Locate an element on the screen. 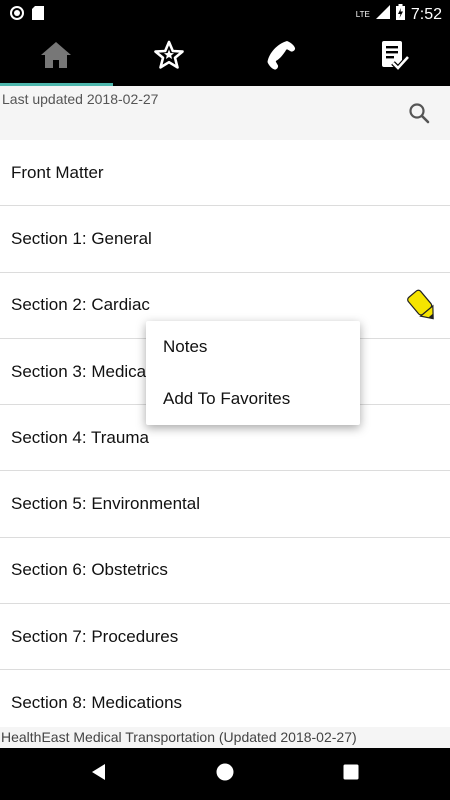 This screenshot has width=450, height=800. list-item-label: Section 2: Cardiac is located at coordinates (80, 305).